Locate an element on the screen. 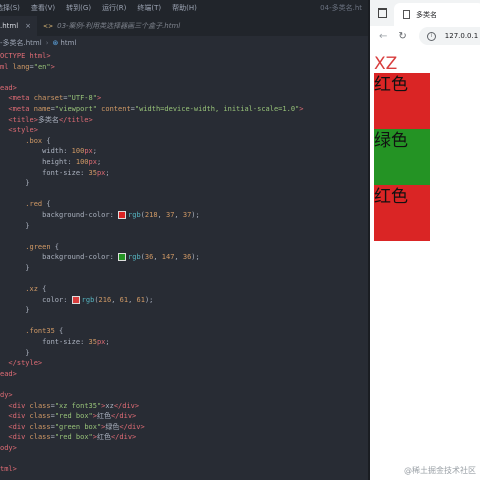 This screenshot has height=480, width=480. menu-item-help: 帮助(H) is located at coordinates (184, 8).